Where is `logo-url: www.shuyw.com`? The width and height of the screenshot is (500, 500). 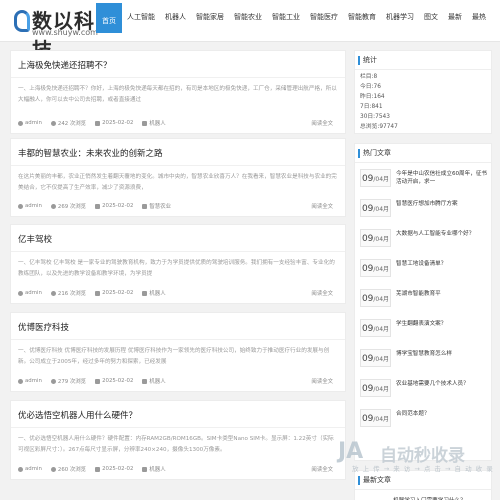 logo-url: www.shuyw.com is located at coordinates (65, 32).